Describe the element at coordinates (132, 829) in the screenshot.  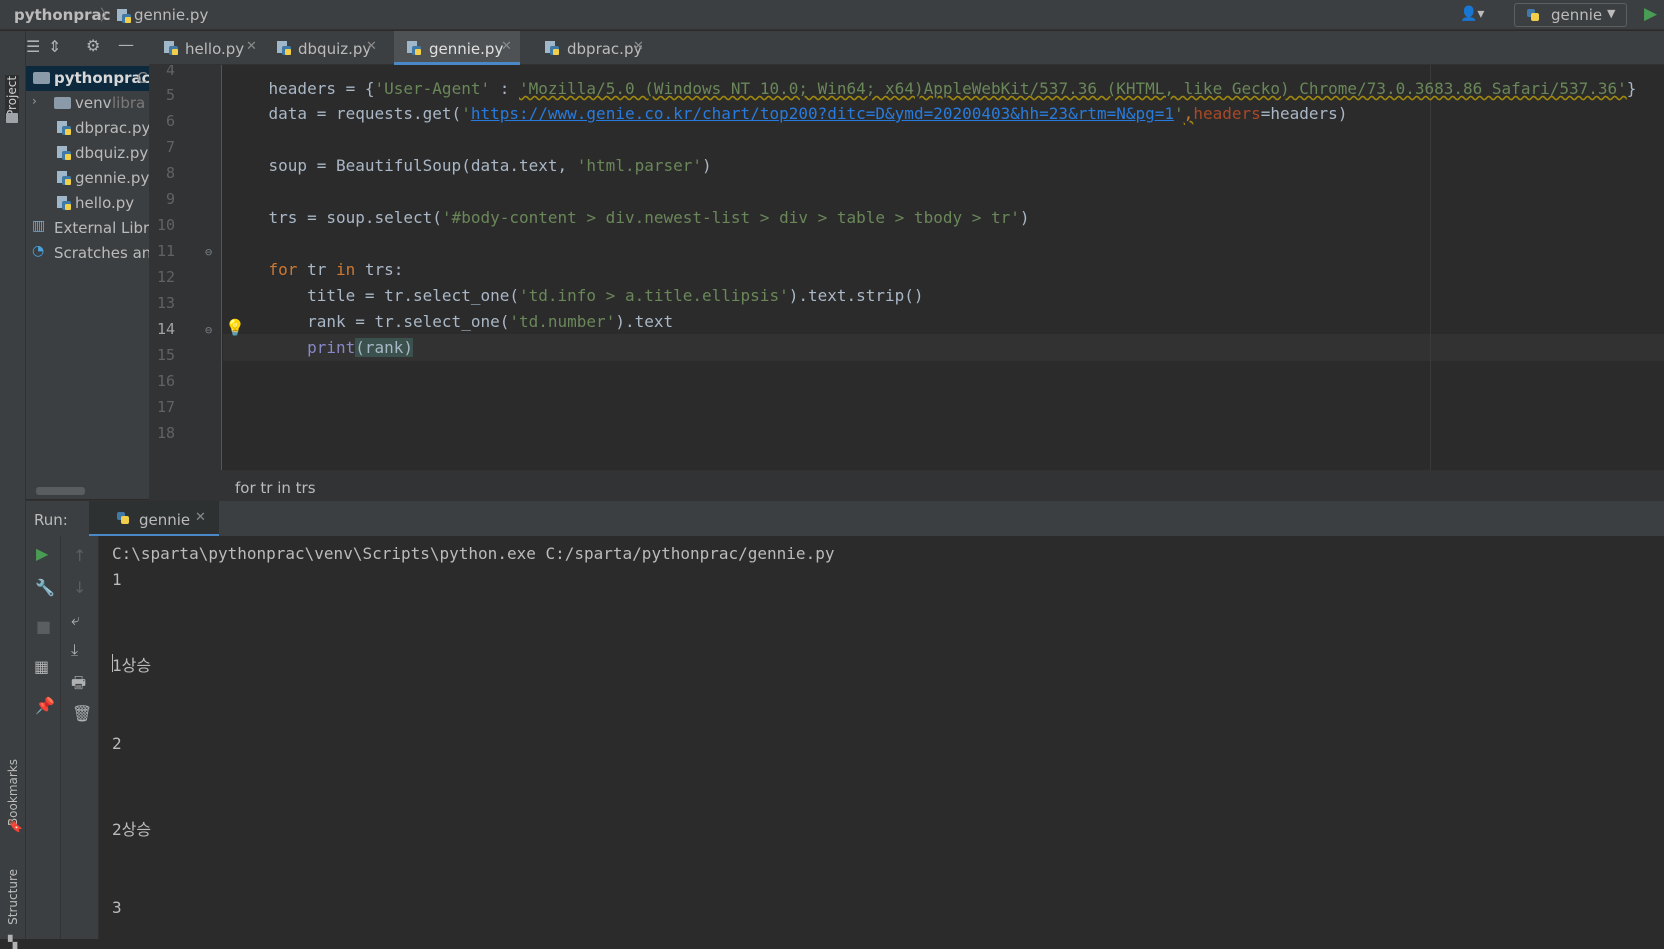
I see `console-line: 2상승` at that location.